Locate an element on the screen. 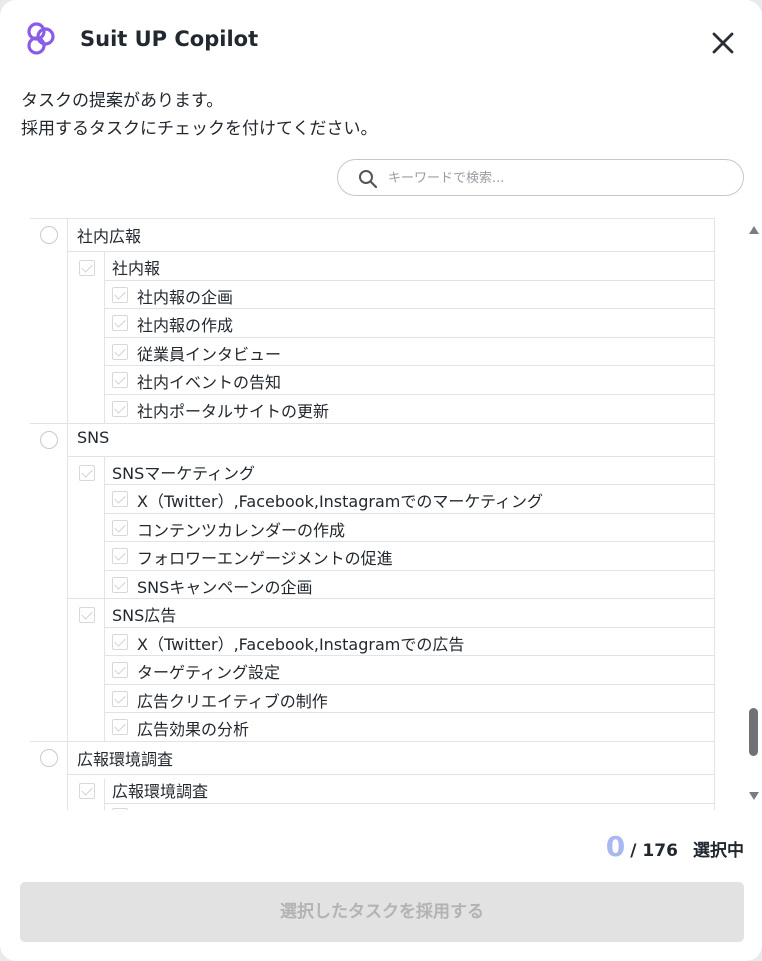 The width and height of the screenshot is (762, 961). task-label: フォロワーエンゲージメントの促進 is located at coordinates (265, 558).